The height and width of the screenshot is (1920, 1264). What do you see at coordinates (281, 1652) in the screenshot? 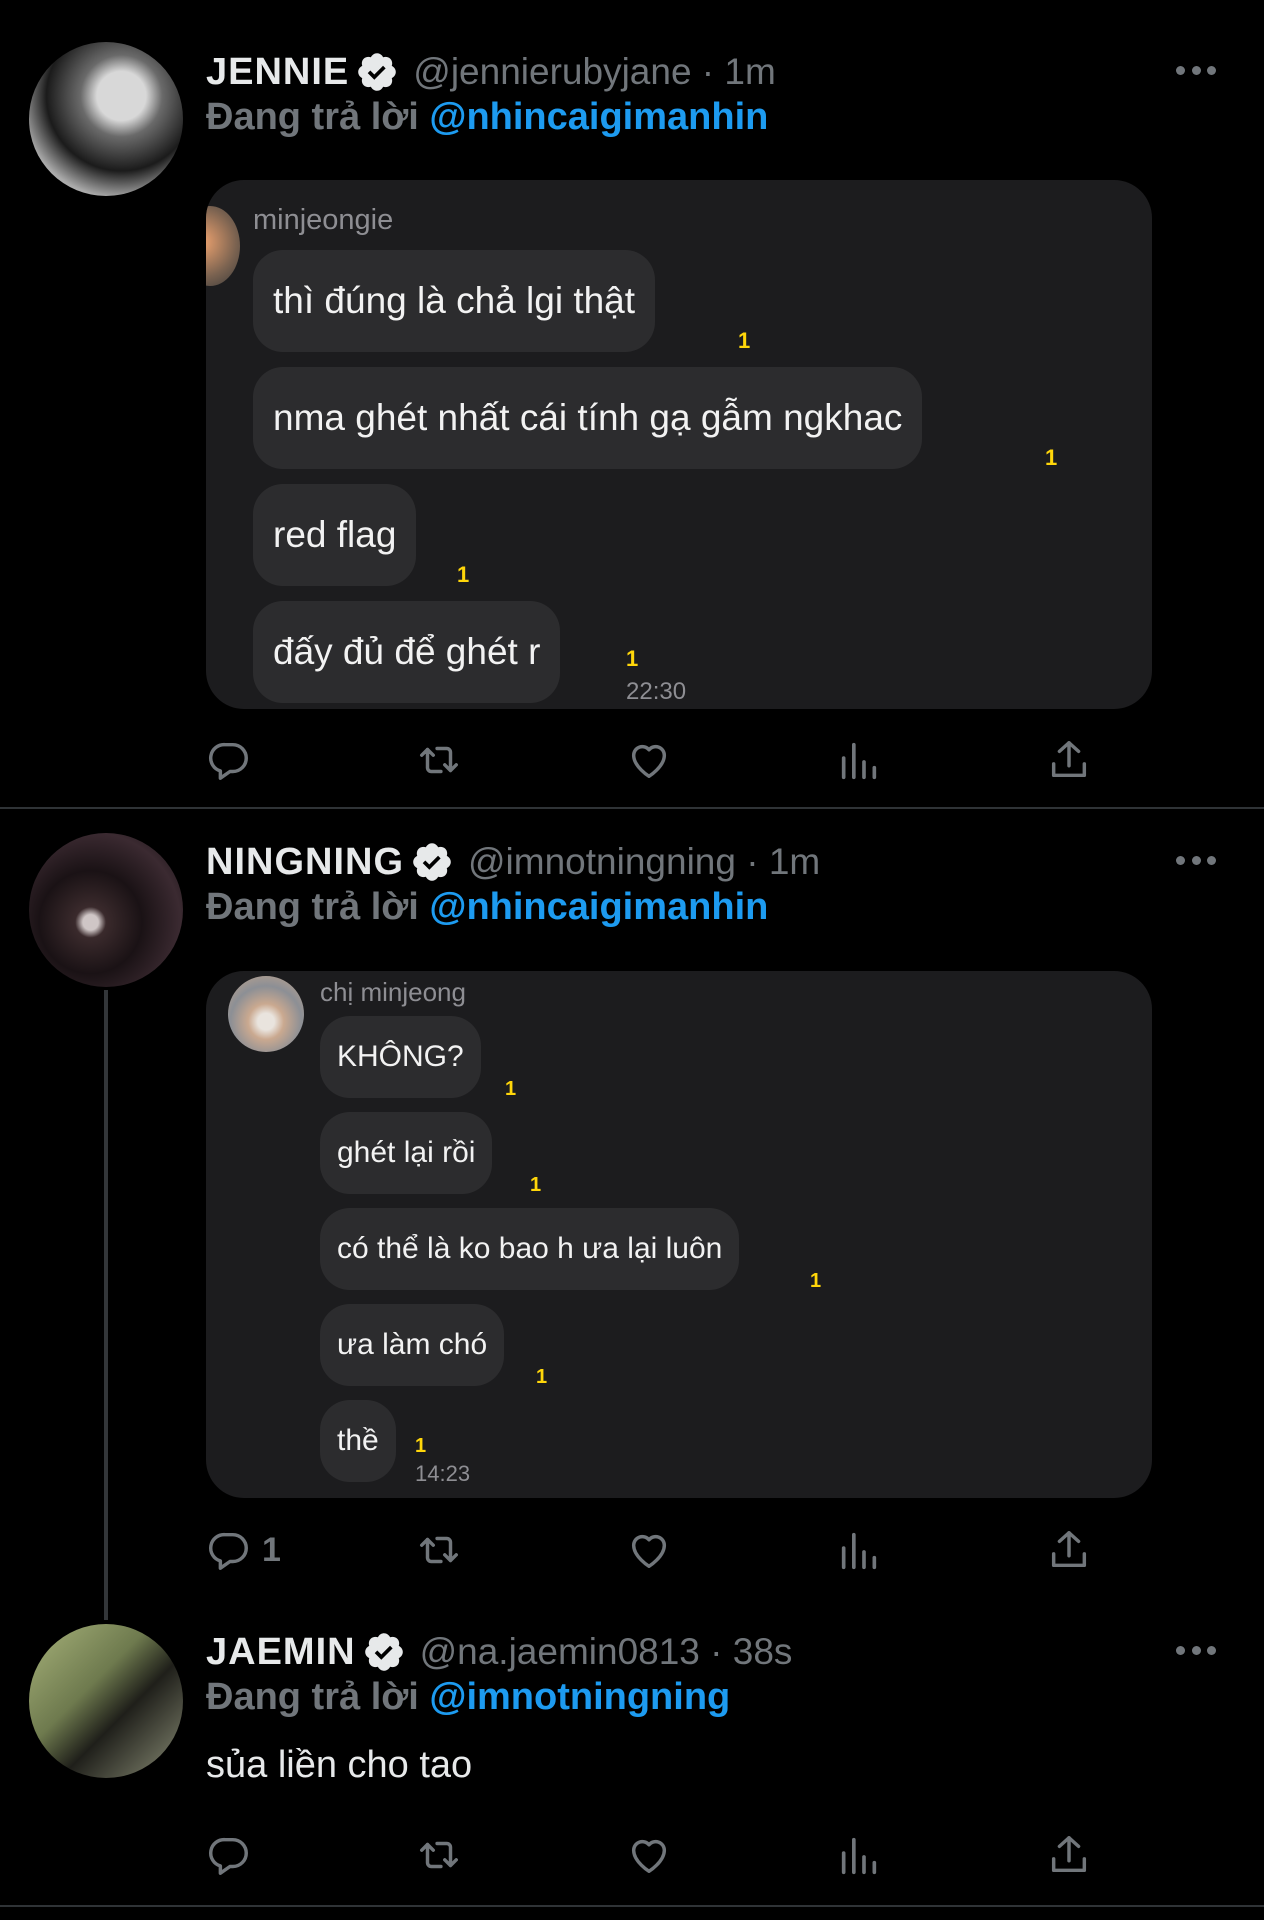
I see `display-name: JAEMIN` at bounding box center [281, 1652].